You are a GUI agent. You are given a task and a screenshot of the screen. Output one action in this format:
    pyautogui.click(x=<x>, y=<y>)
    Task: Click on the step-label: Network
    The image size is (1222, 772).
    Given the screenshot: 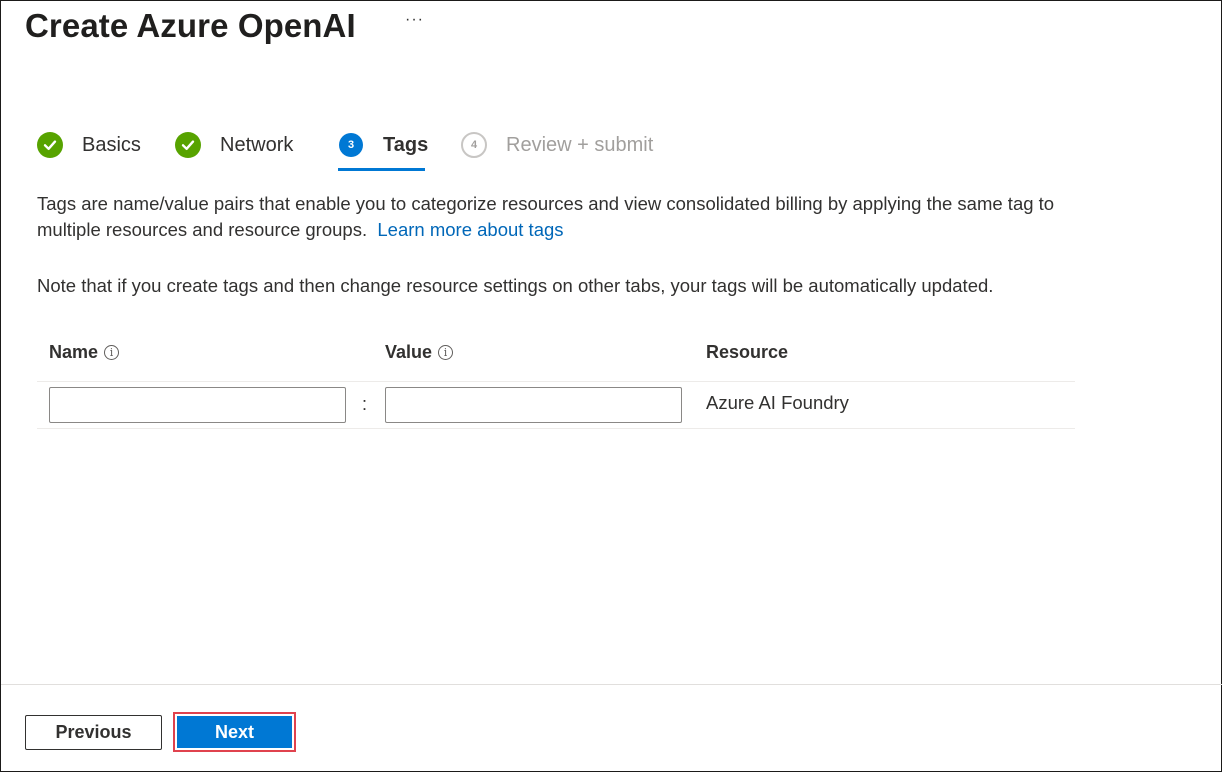 What is the action you would take?
    pyautogui.click(x=257, y=145)
    